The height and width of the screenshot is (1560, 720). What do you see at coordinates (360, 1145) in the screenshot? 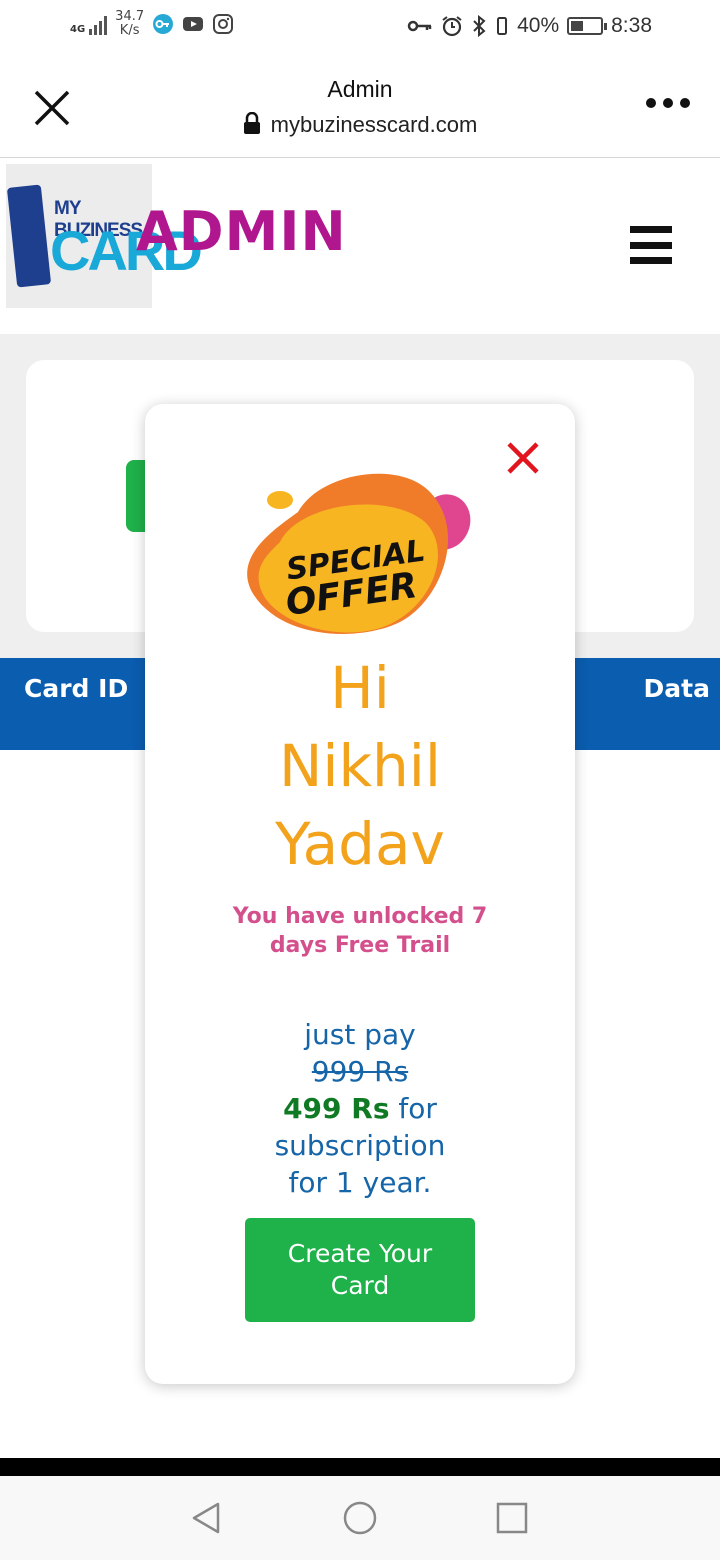
I see `pay-suffix-2: subscription` at bounding box center [360, 1145].